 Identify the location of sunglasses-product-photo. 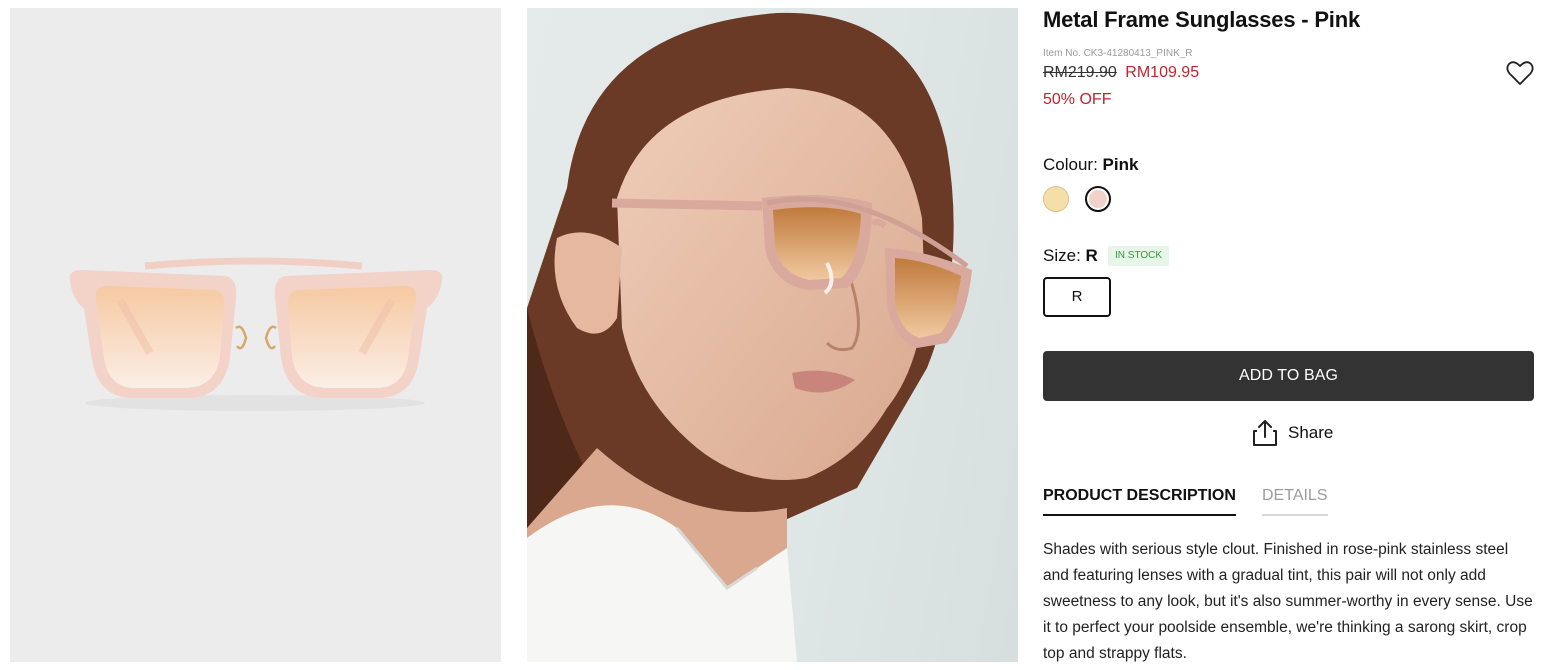
(256, 334).